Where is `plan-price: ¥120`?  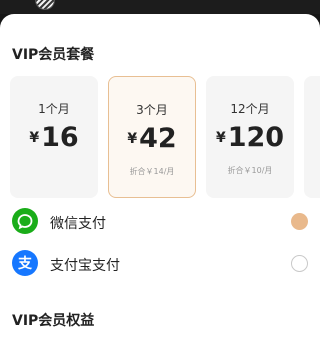
plan-price: ¥120 is located at coordinates (250, 137).